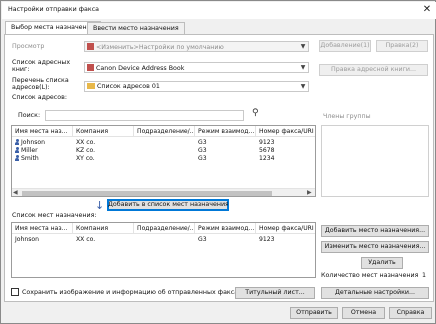 Image resolution: width=436 pixels, height=324 pixels. What do you see at coordinates (144, 115) in the screenshot?
I see `search-input` at bounding box center [144, 115].